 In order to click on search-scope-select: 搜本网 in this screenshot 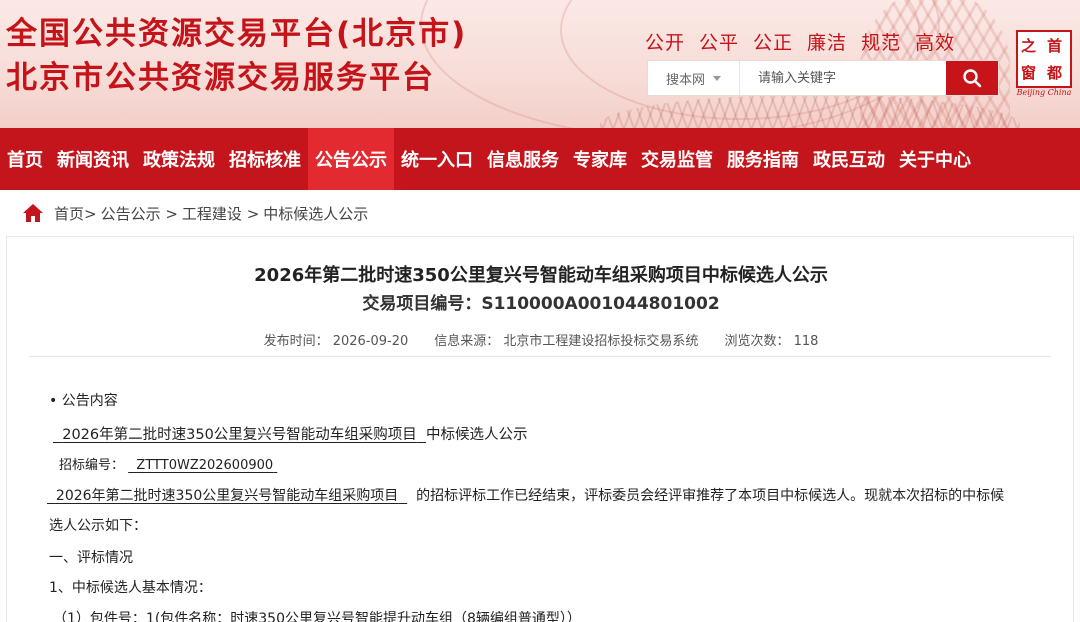, I will do `click(694, 78)`.